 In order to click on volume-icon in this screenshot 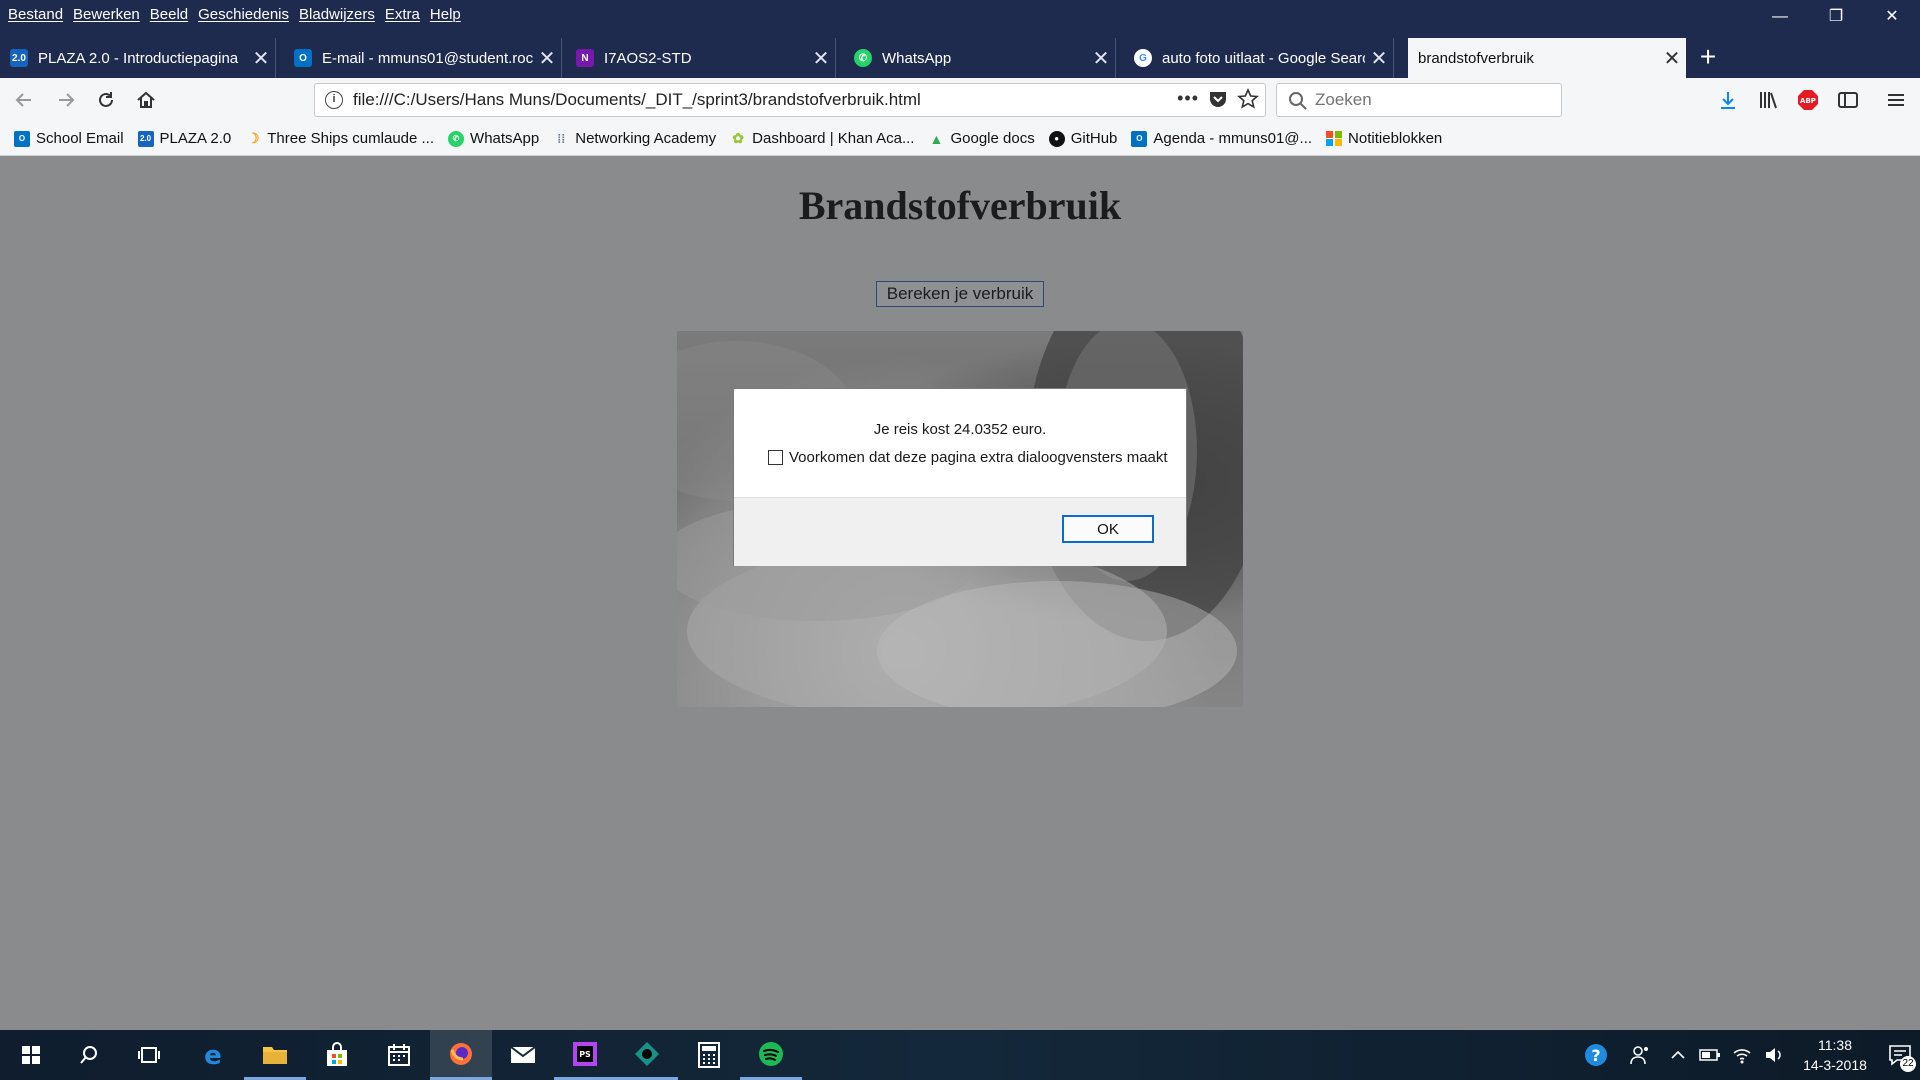, I will do `click(1774, 1055)`.